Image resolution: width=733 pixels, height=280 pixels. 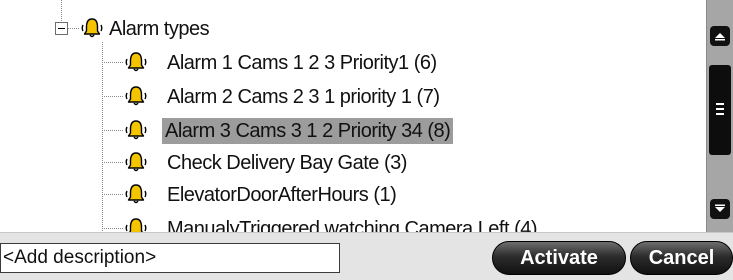 I want to click on tree-item: Check Delivery Bay Gate (3), so click(x=353, y=163).